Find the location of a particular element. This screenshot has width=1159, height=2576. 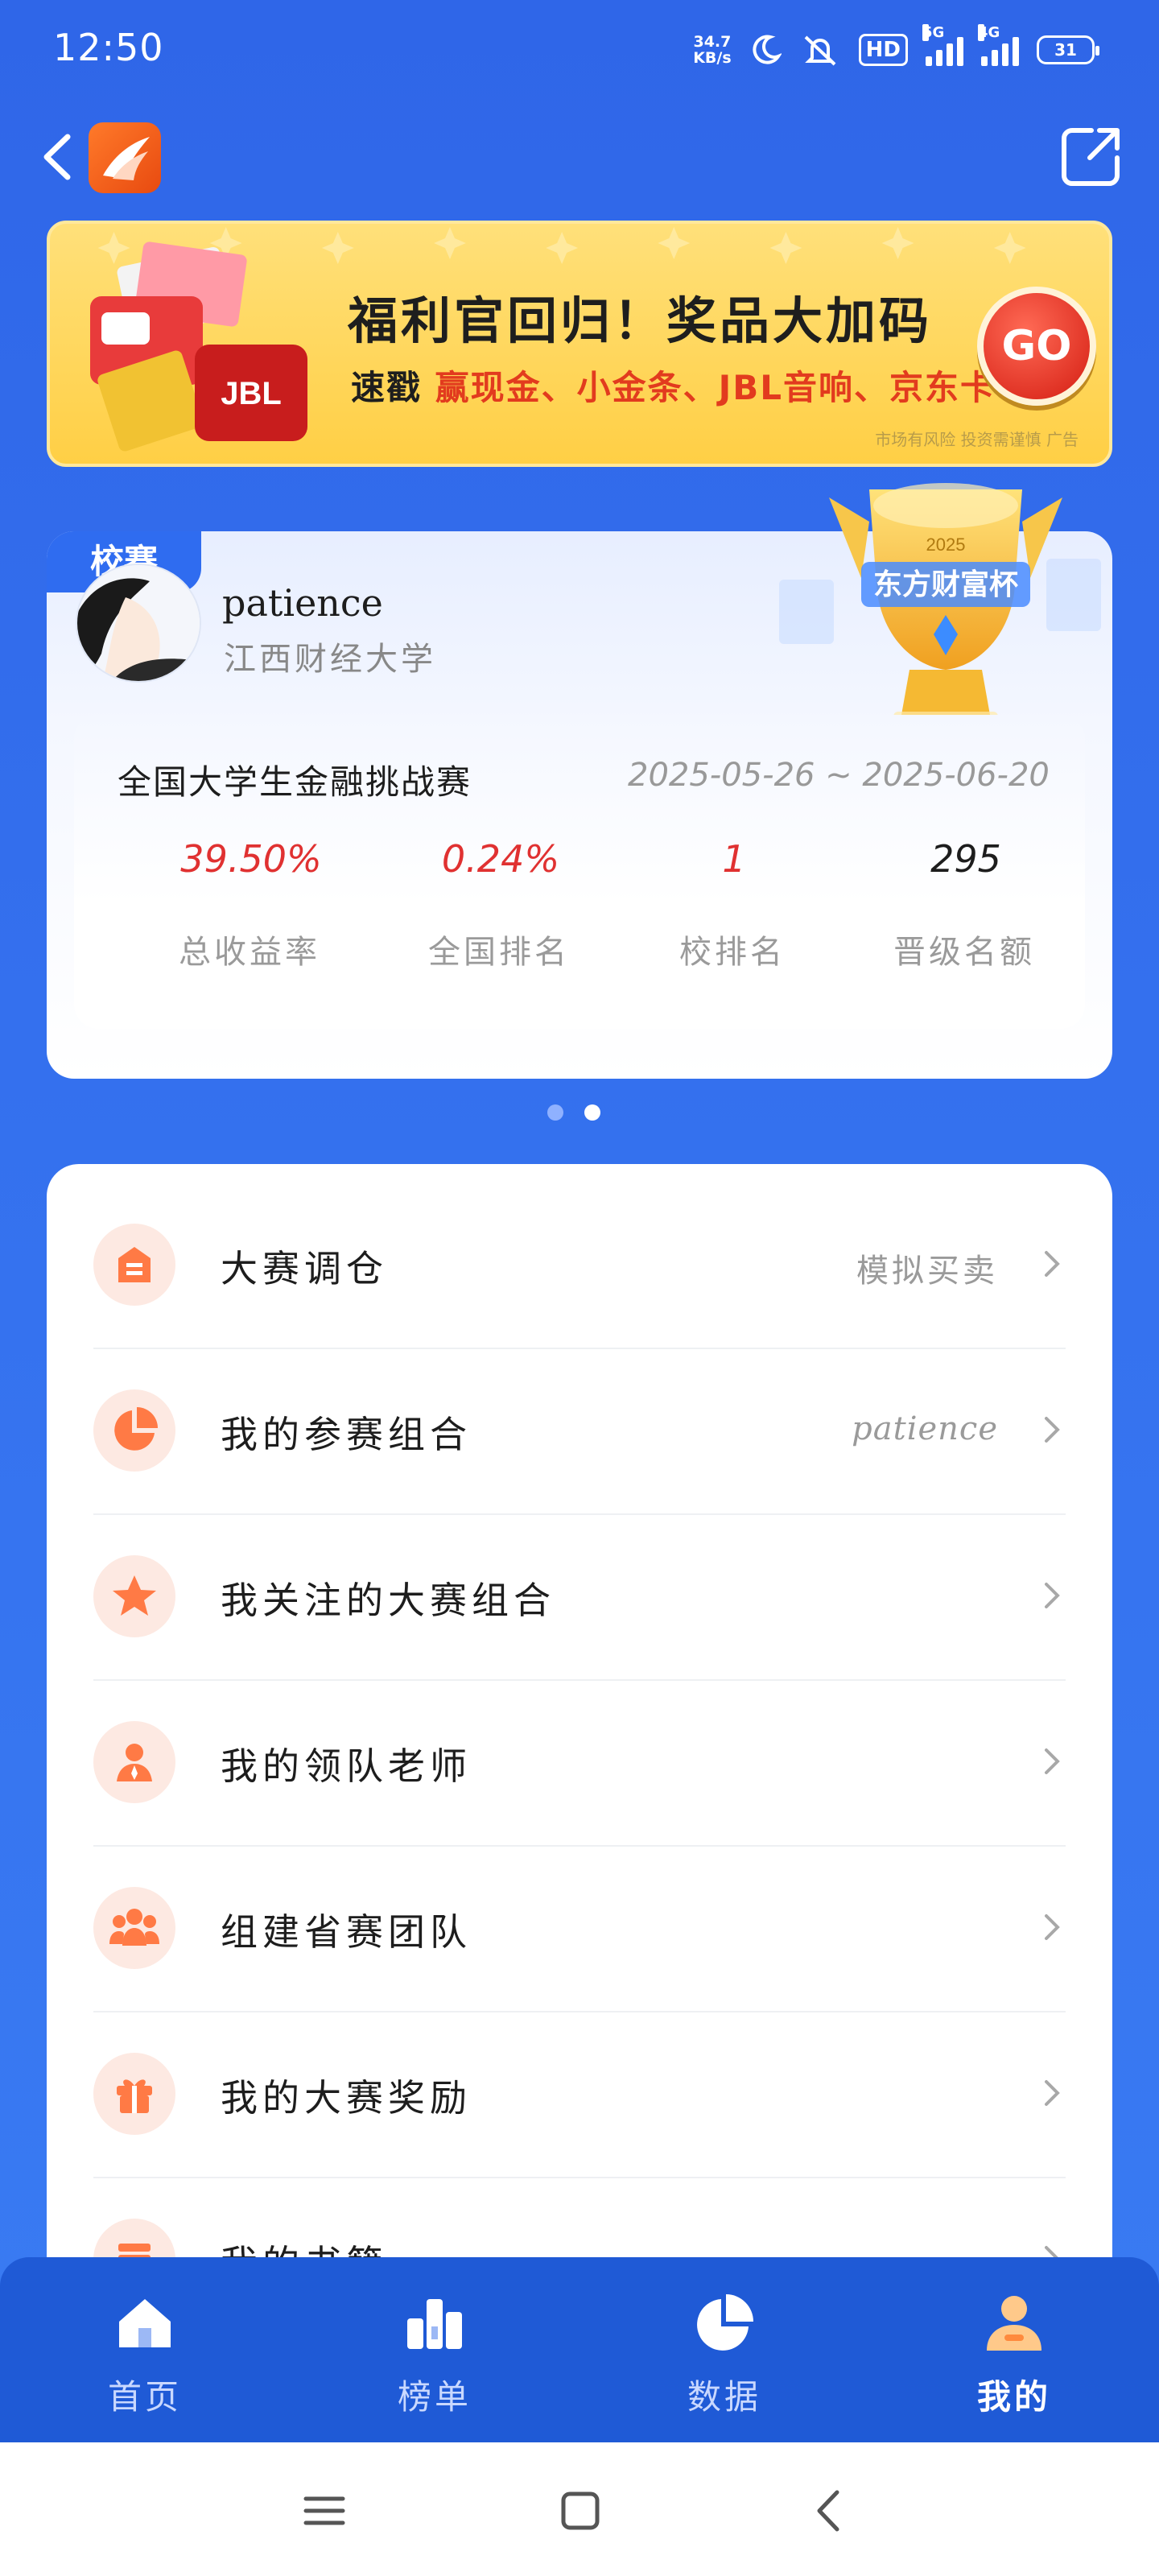

status-time: 12:50 is located at coordinates (108, 47).